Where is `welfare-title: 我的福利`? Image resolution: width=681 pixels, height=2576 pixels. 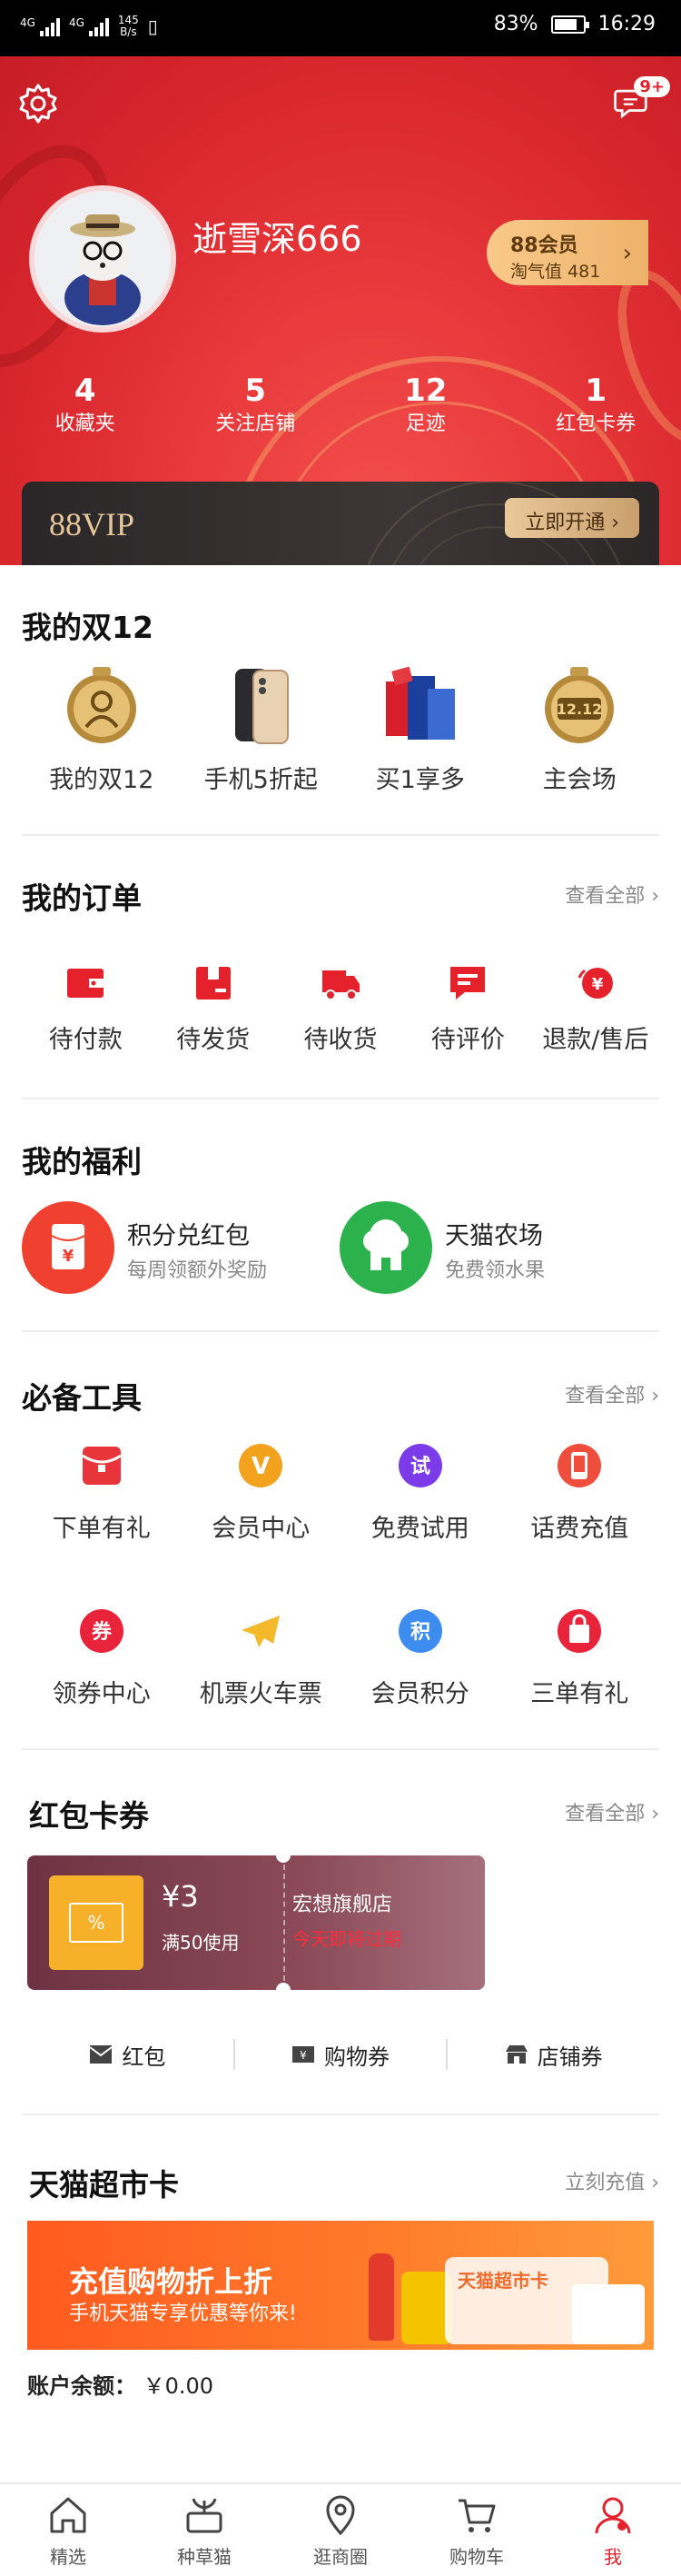
welfare-title: 我的福利 is located at coordinates (82, 1161).